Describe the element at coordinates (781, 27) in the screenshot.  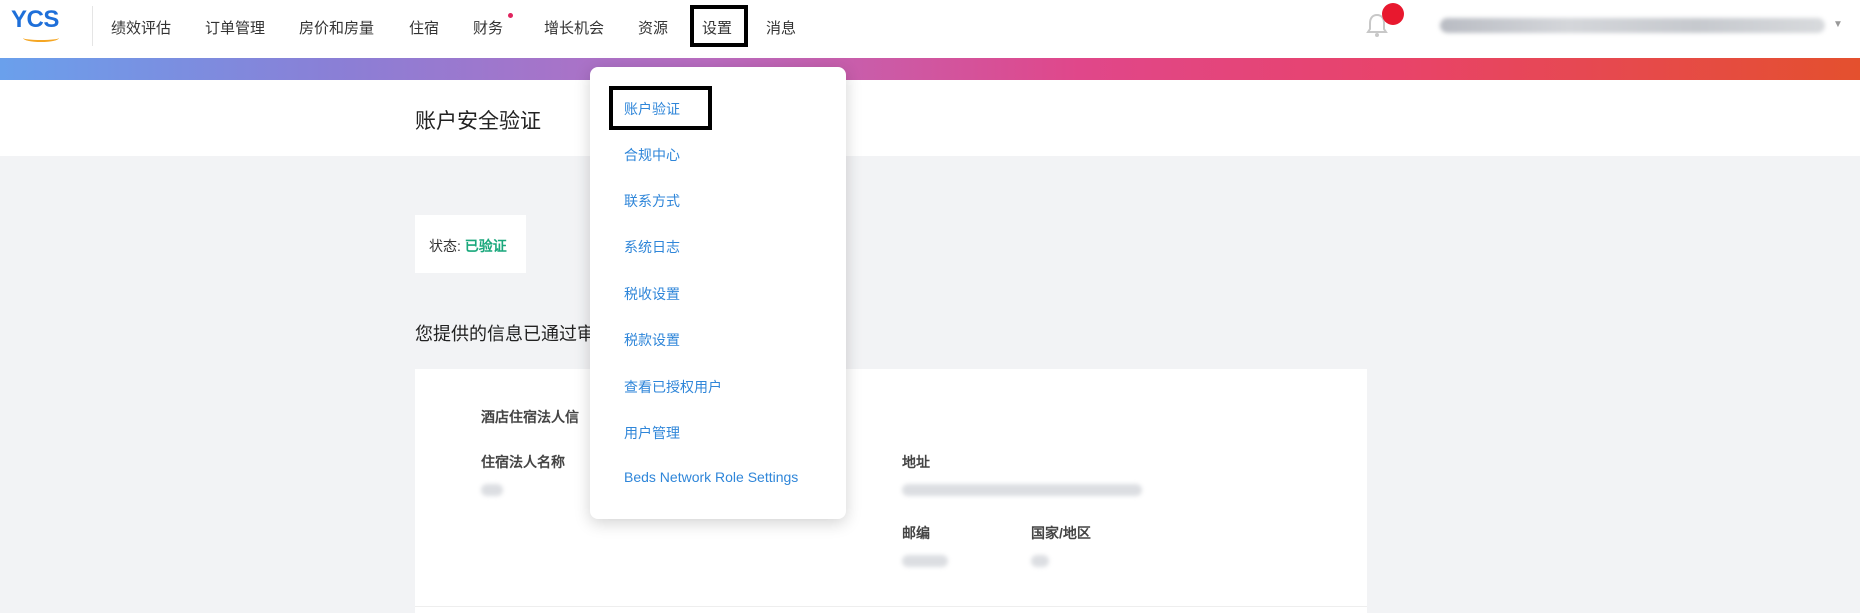
I see `nav-item-messages: 消息` at that location.